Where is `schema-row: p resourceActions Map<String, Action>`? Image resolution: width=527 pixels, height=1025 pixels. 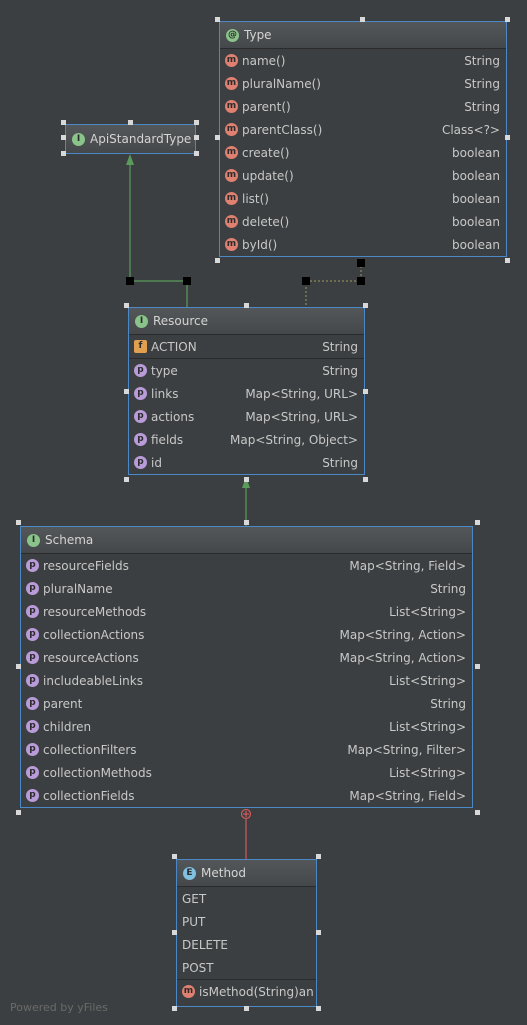
schema-row: p resourceActions Map<String, Action> is located at coordinates (246, 657).